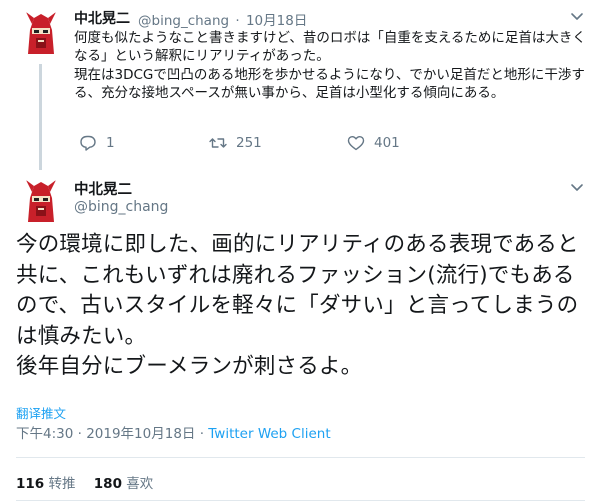  What do you see at coordinates (112, 434) in the screenshot?
I see `timestamp-text: 下午4:30 · 2019年10月18日 ·` at bounding box center [112, 434].